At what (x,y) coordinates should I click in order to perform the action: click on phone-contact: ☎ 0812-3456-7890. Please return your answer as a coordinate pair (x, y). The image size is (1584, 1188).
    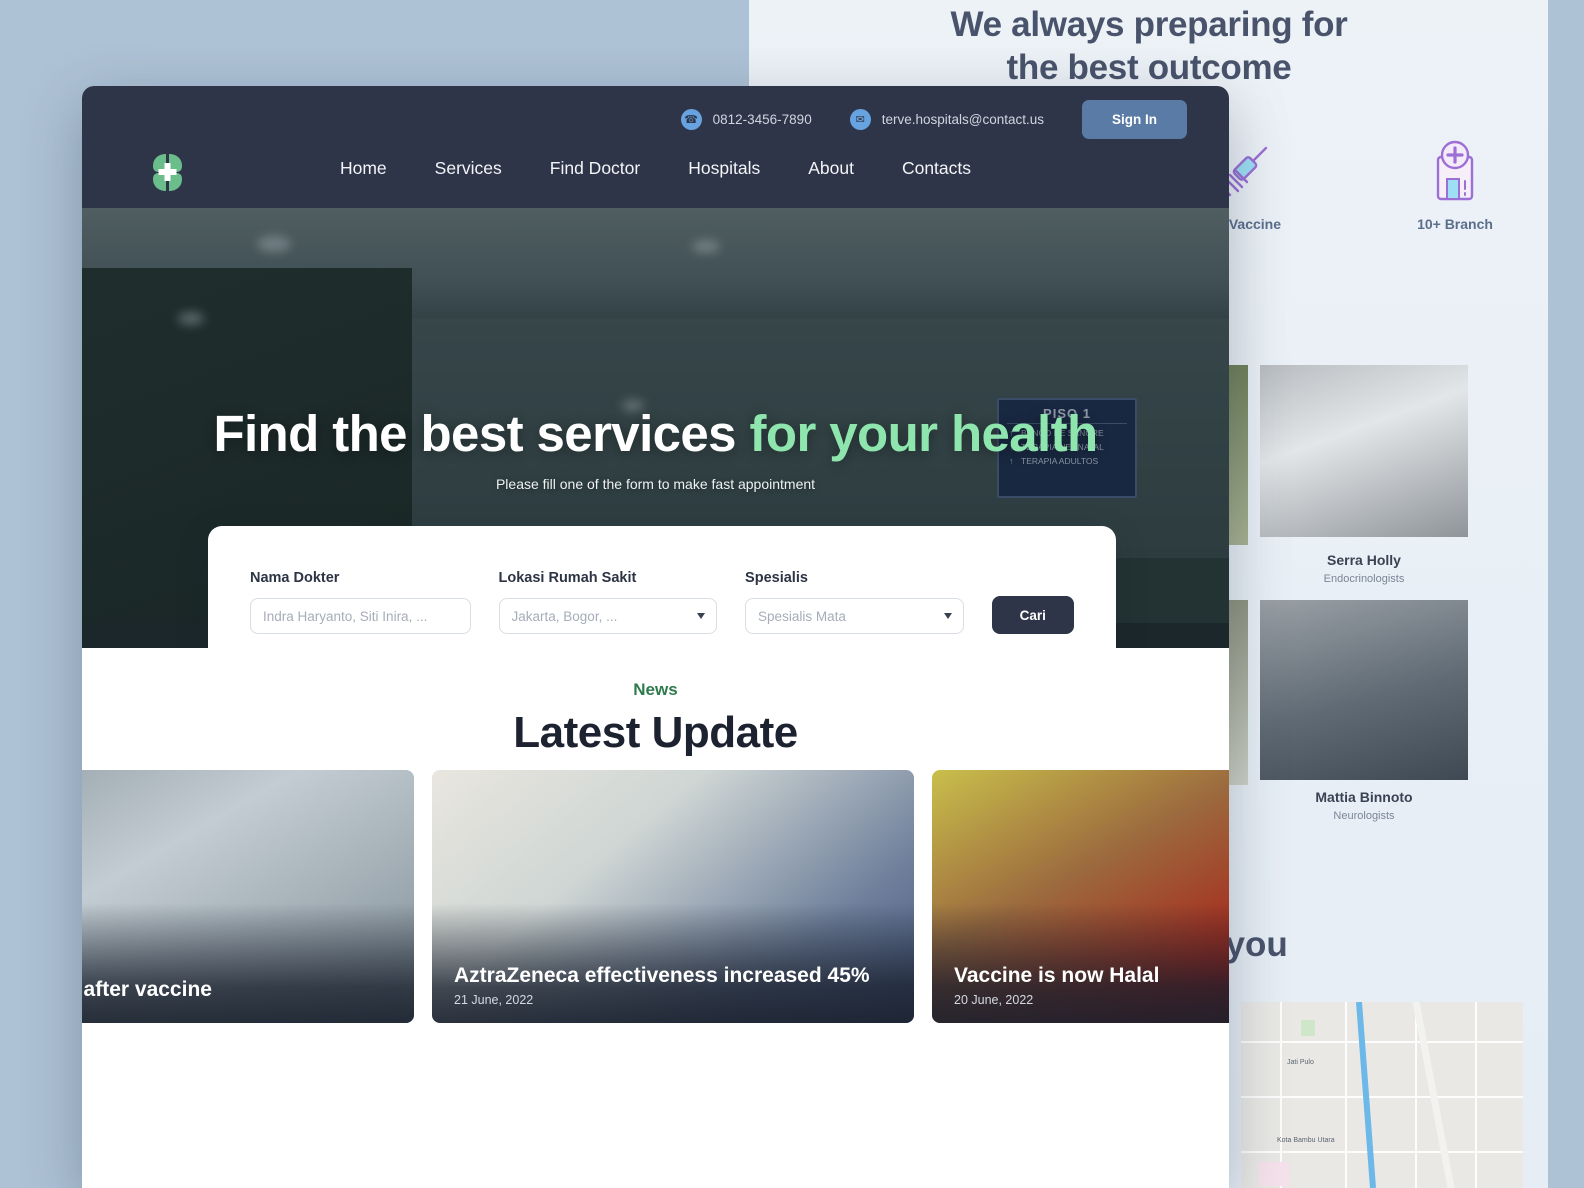
    Looking at the image, I should click on (746, 119).